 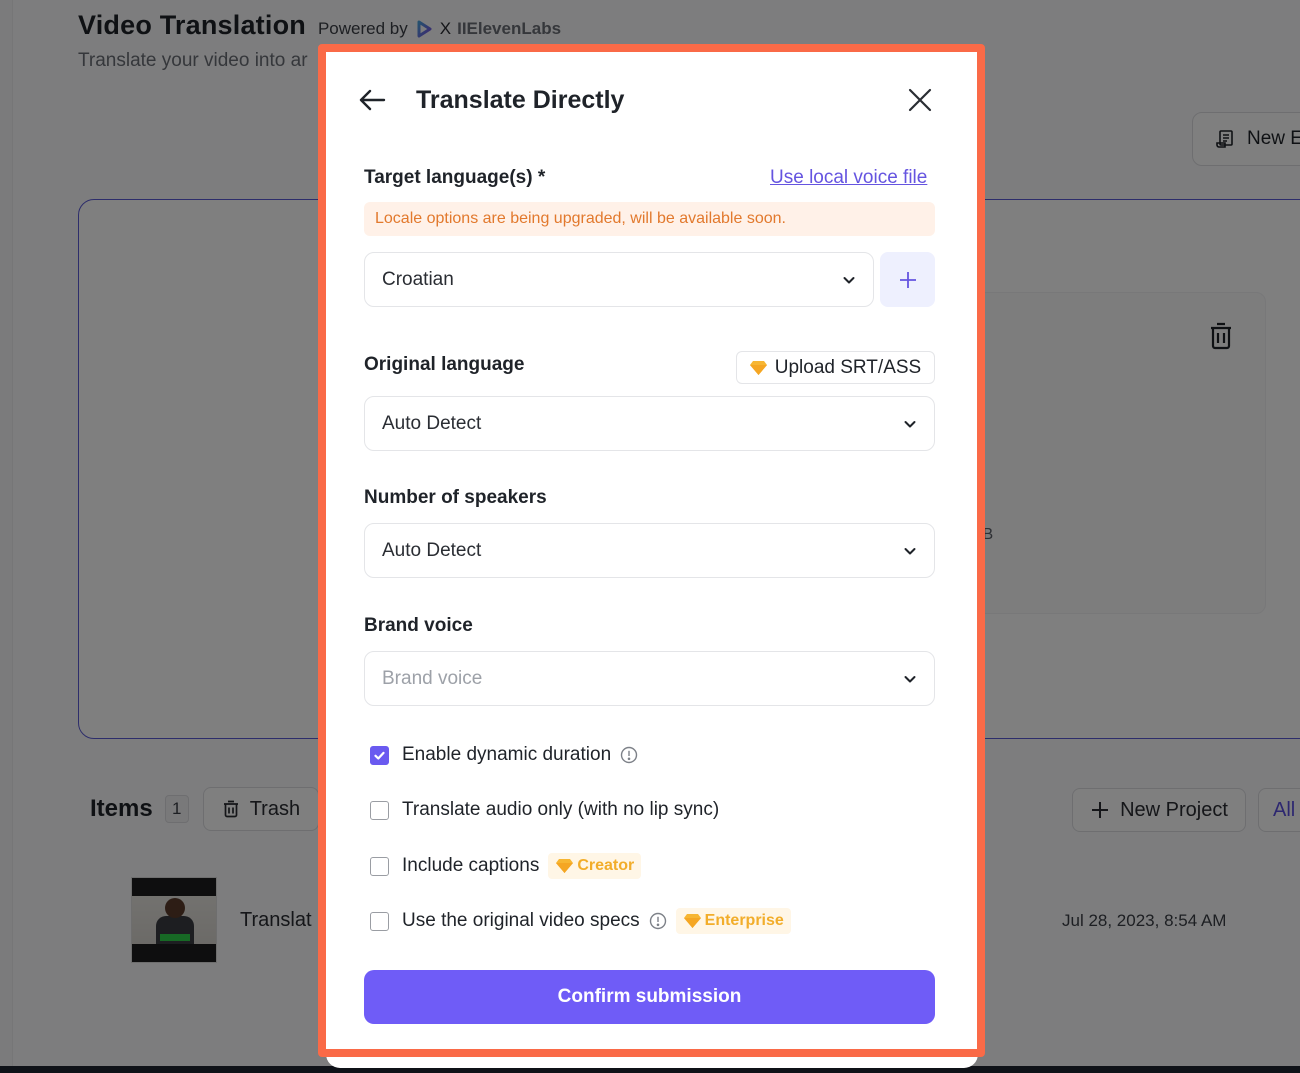 I want to click on check-icon, so click(x=379, y=755).